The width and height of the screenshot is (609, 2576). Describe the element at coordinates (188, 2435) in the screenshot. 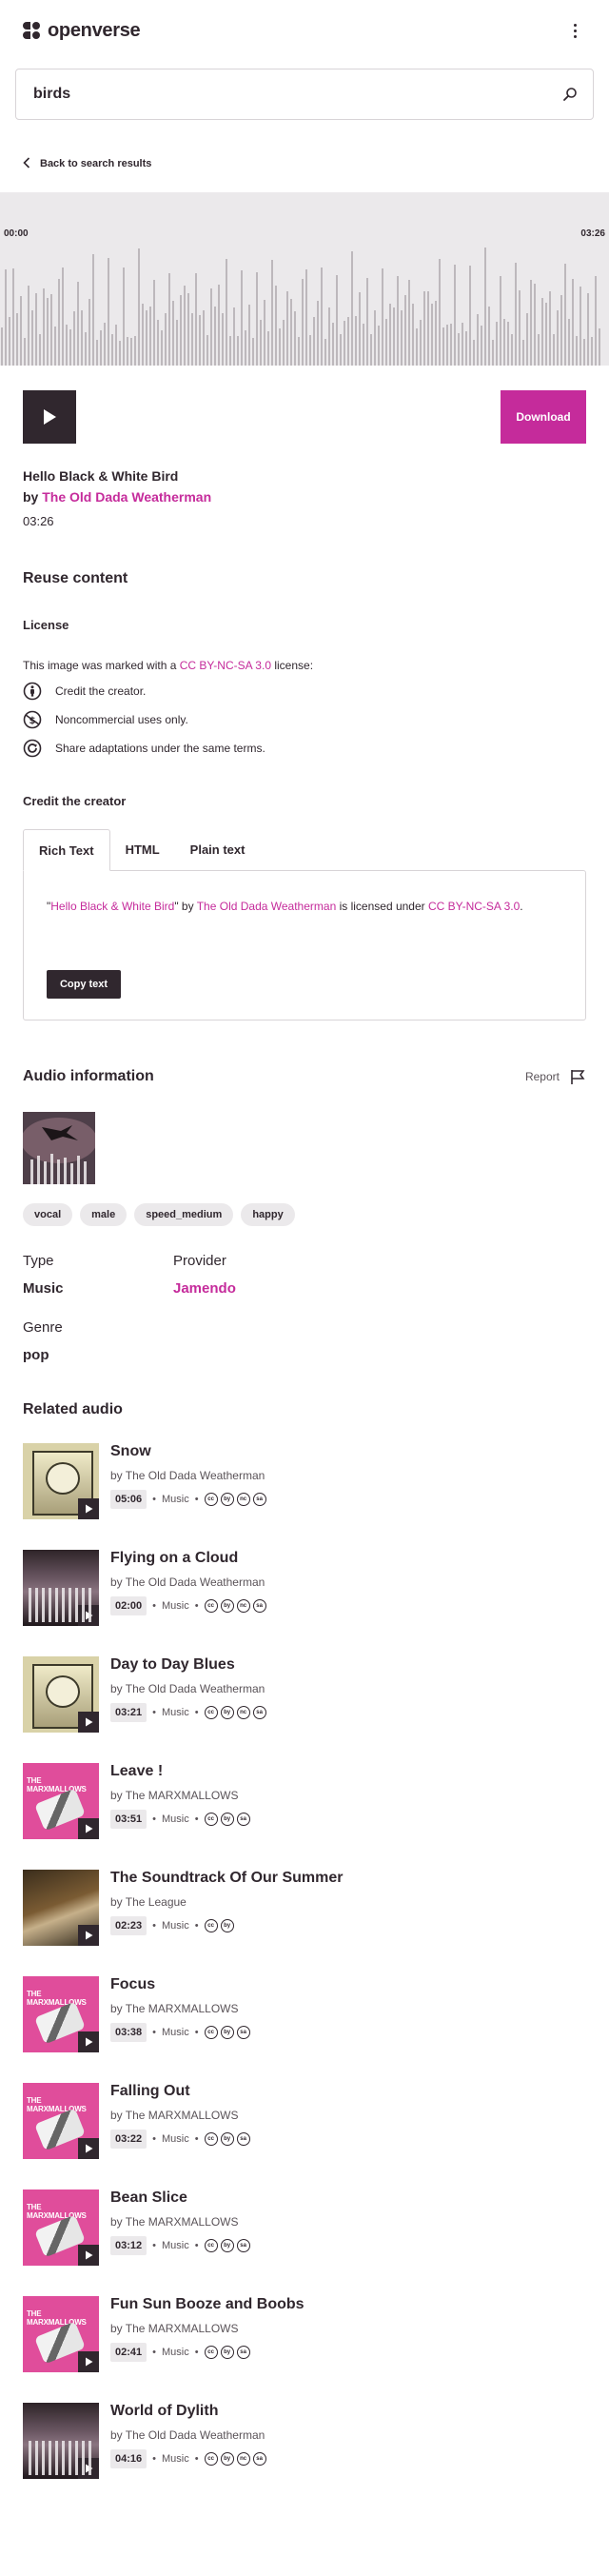

I see `related-artist: by The Old Dada Weatherman` at that location.